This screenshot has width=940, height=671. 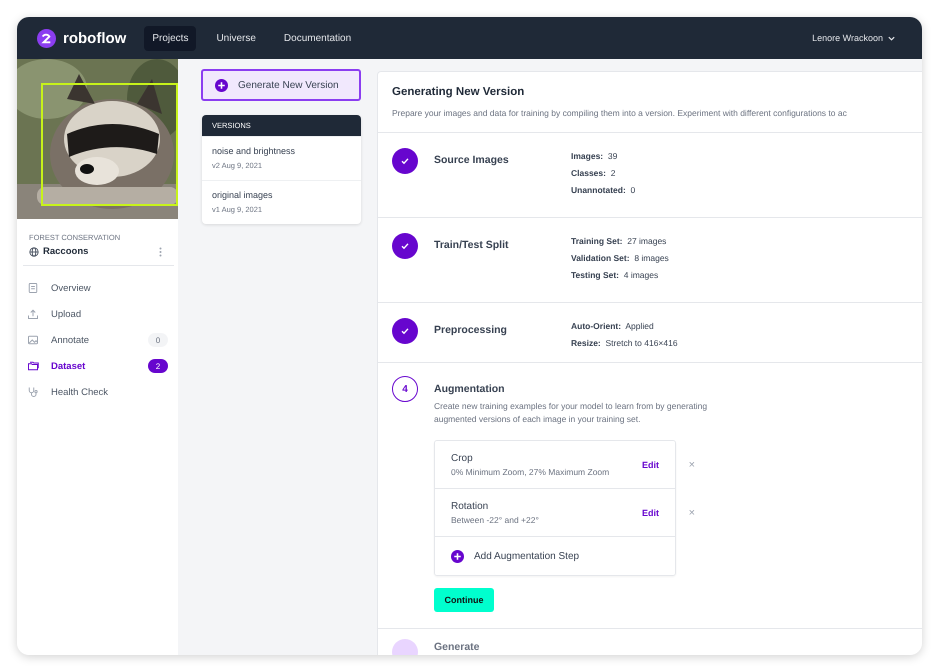 I want to click on generate-version-button: Generate New Version, so click(x=281, y=85).